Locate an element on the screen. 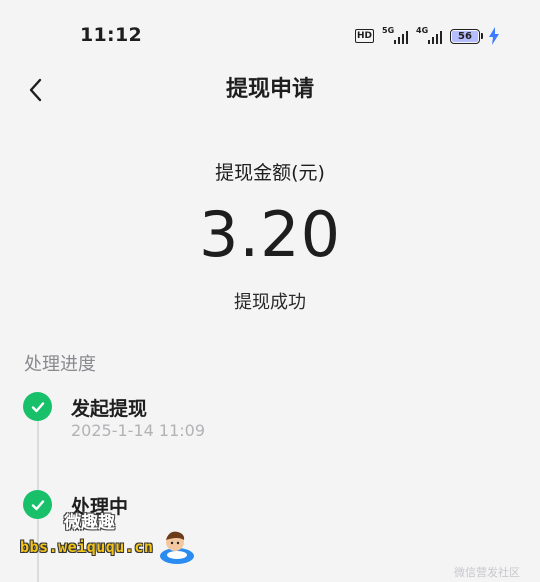  withdraw-amount: 3.20 is located at coordinates (270, 234).